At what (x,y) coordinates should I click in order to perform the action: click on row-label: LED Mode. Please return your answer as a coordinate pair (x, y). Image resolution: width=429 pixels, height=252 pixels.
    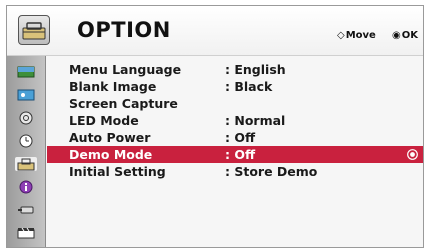
    Looking at the image, I should click on (104, 120).